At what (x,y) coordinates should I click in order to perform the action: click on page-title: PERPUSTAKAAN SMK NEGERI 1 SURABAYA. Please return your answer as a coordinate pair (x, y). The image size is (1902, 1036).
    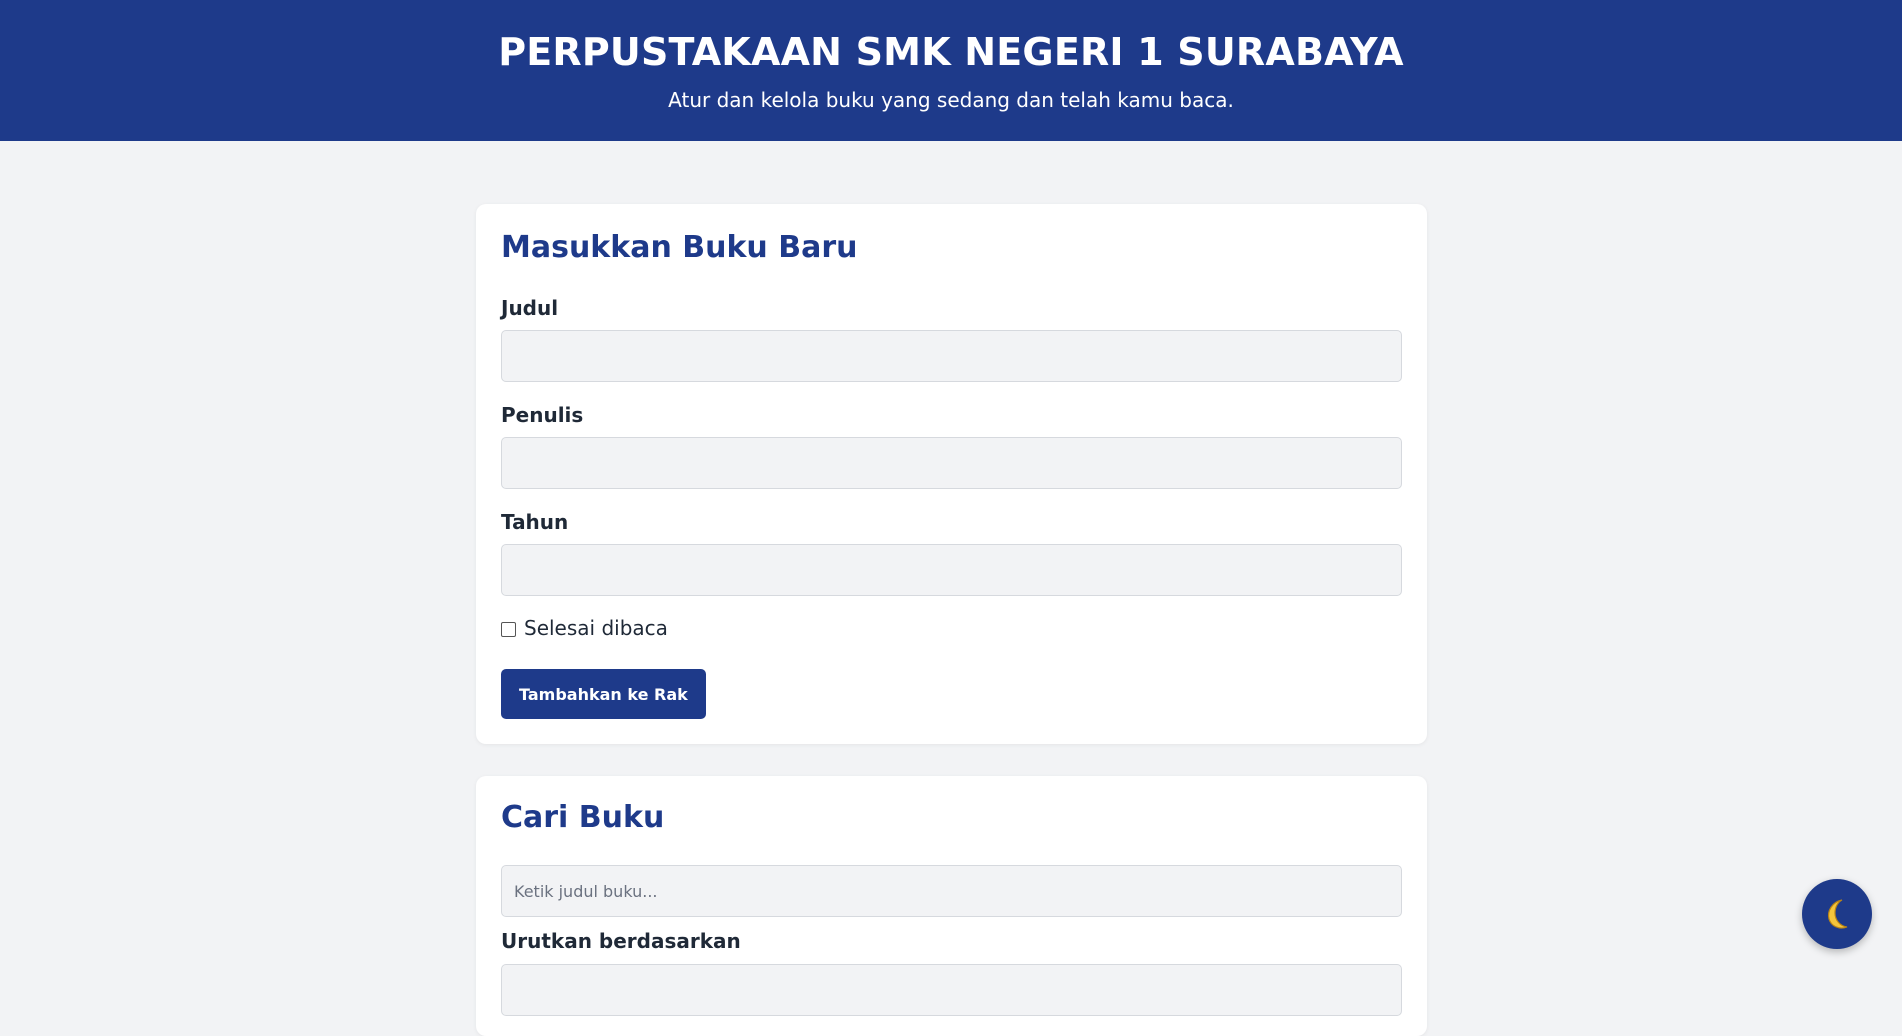
    Looking at the image, I should click on (951, 52).